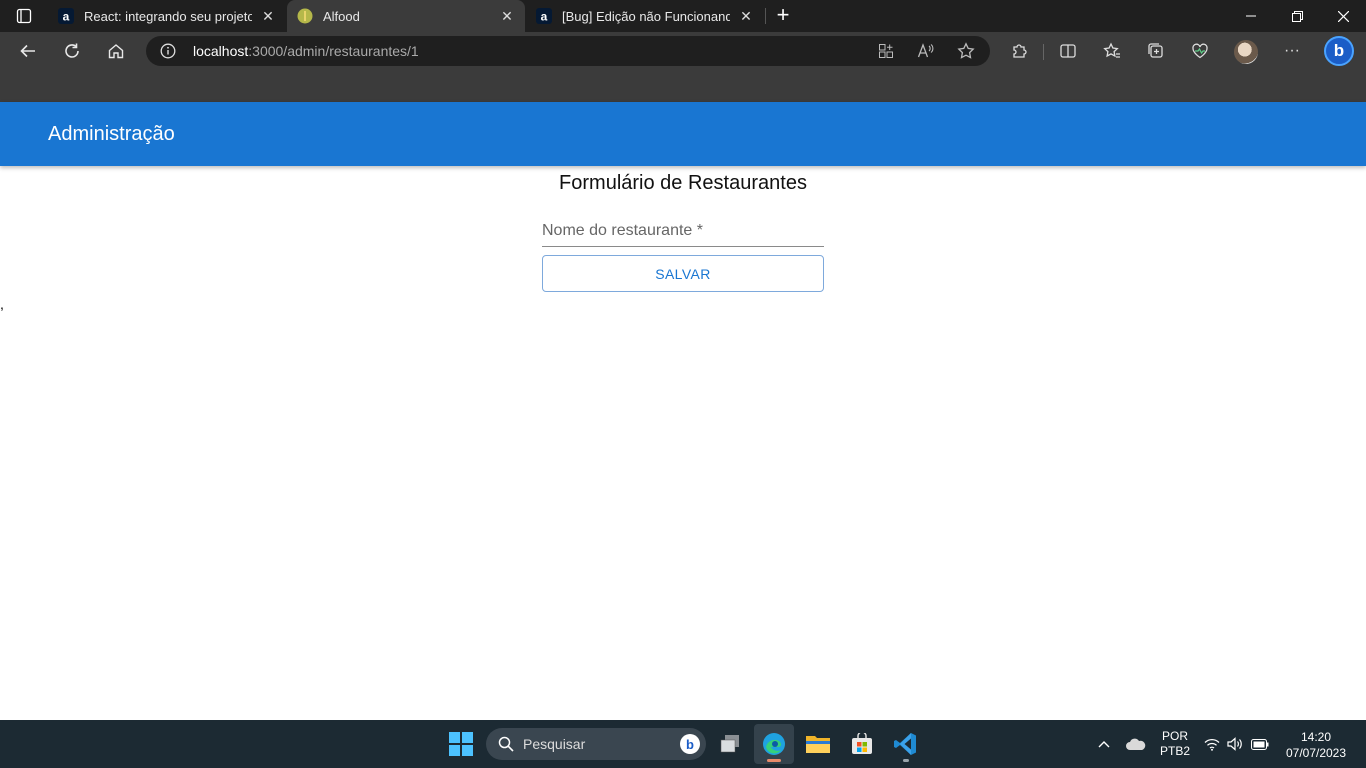 This screenshot has height=768, width=1366. Describe the element at coordinates (966, 51) in the screenshot. I see `favorite-star-icon` at that location.